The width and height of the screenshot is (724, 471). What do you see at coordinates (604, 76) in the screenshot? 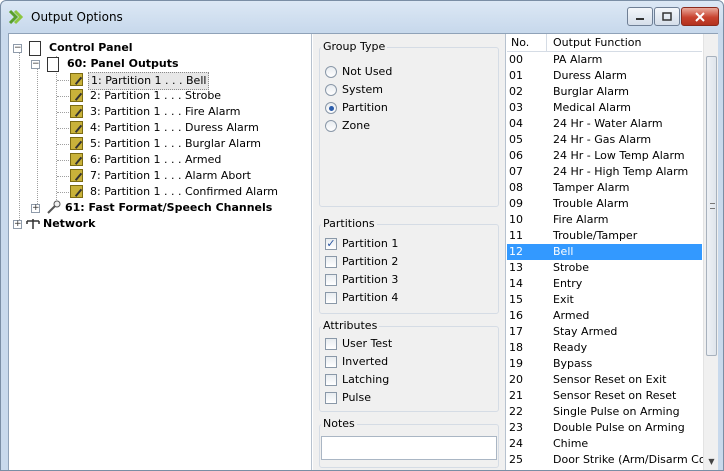
I see `list-row: 01 Duress Alarm` at bounding box center [604, 76].